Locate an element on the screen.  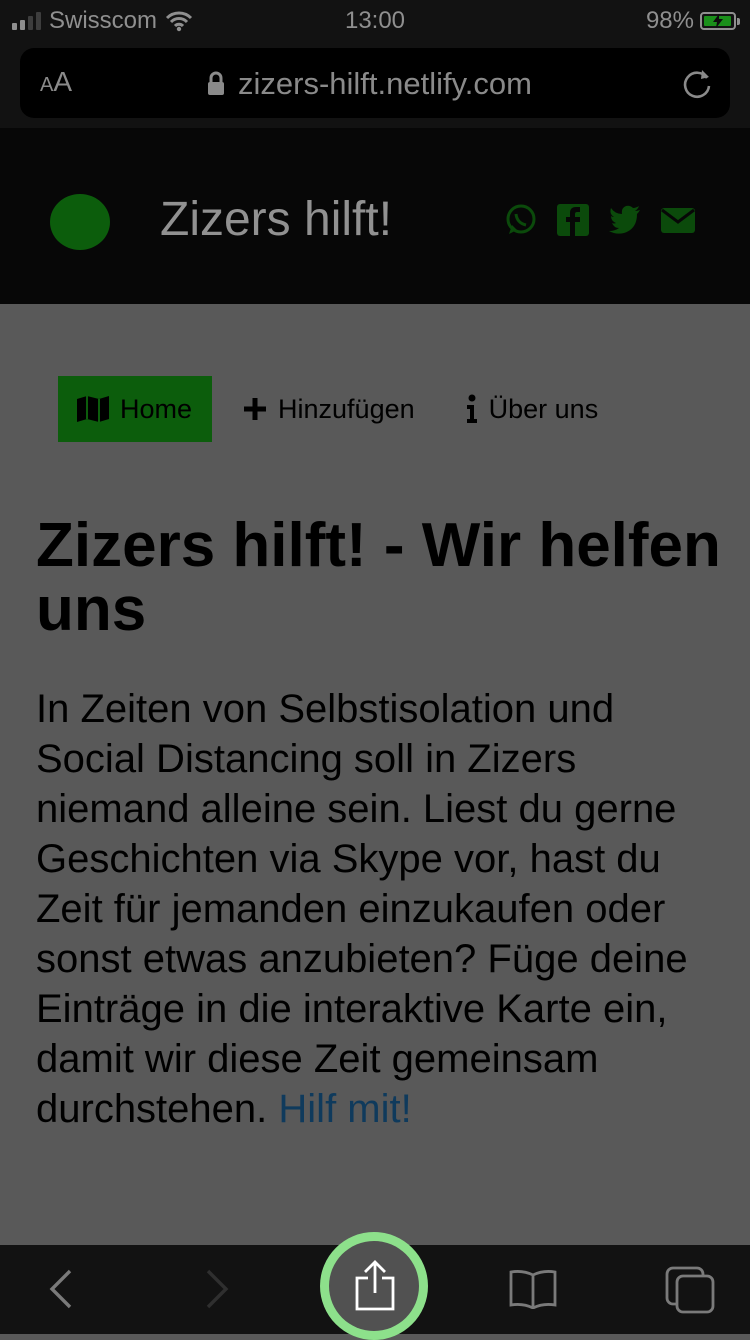
social-links is located at coordinates (599, 220).